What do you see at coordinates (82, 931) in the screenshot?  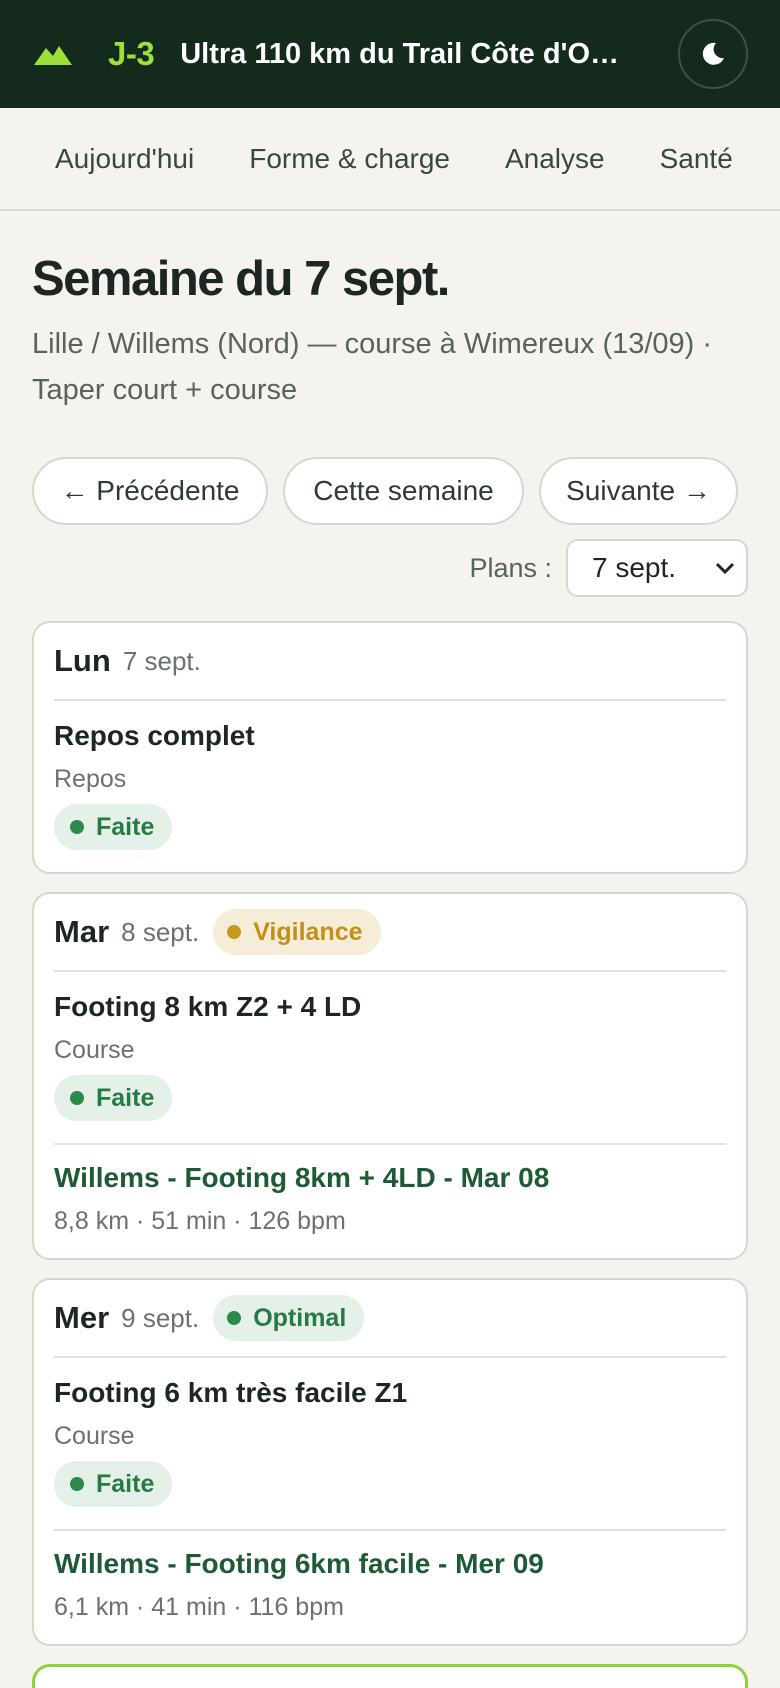 I see `day-name: Mar` at bounding box center [82, 931].